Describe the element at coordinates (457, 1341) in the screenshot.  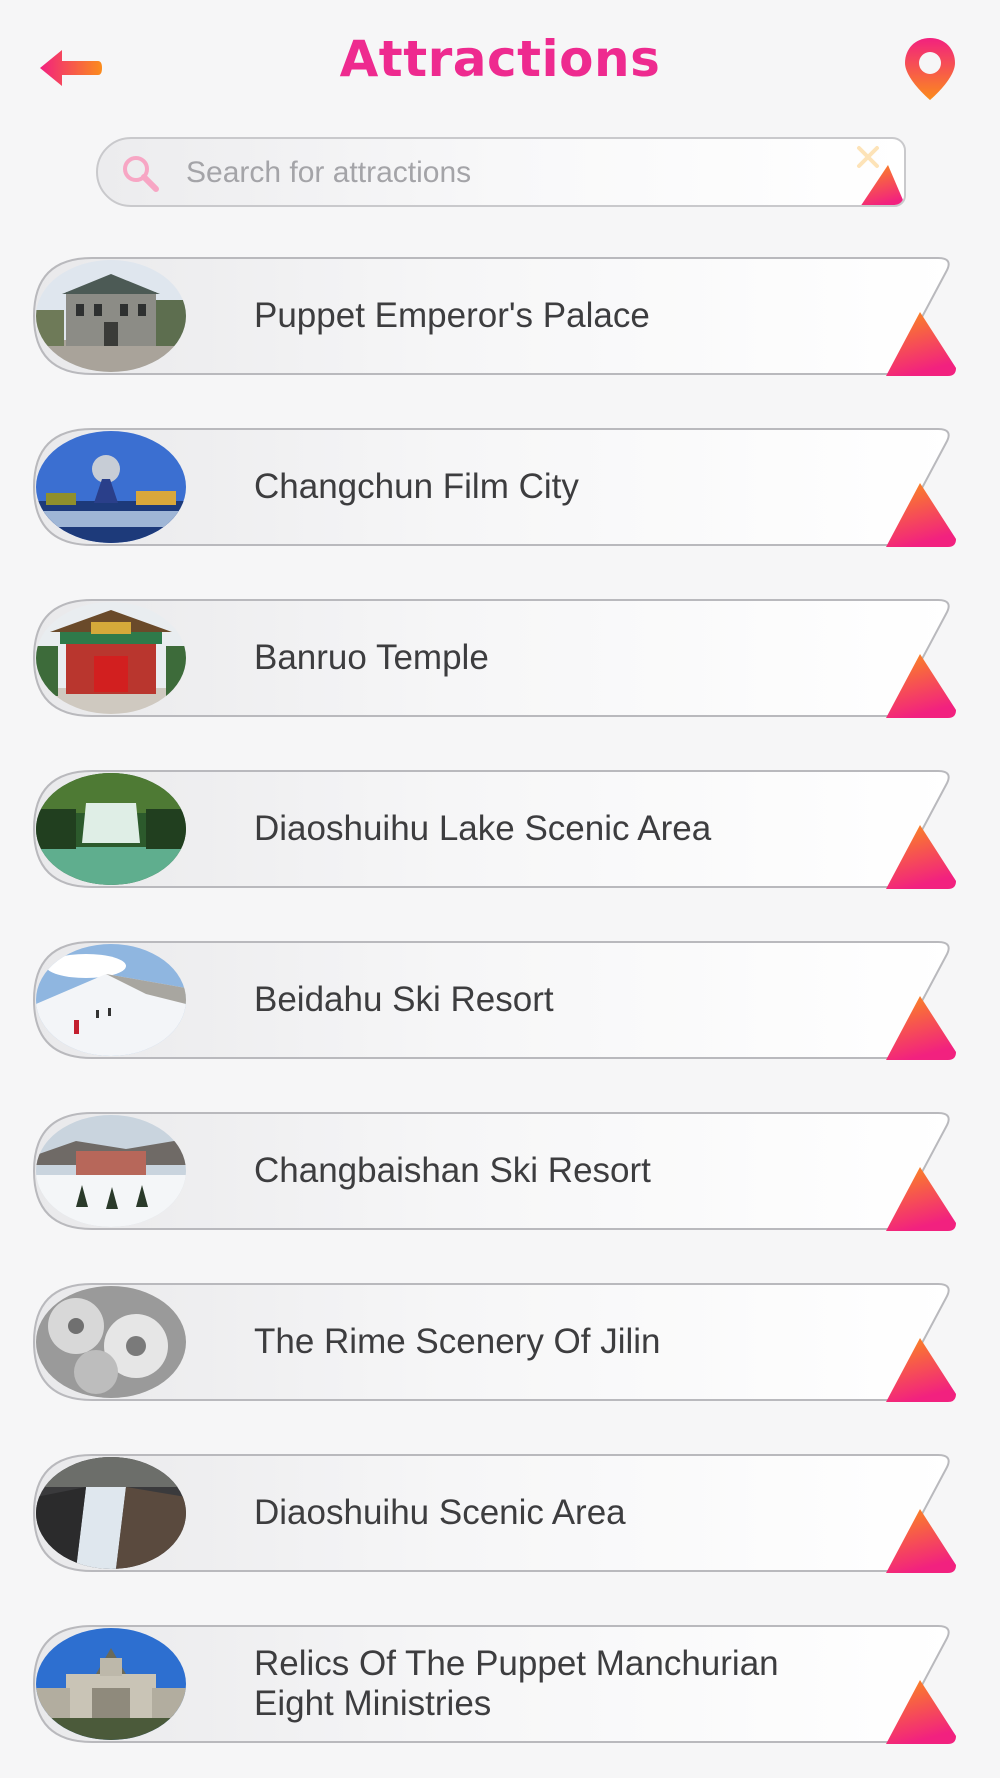
I see `attraction-name: The Rime Scenery Of Jilin` at that location.